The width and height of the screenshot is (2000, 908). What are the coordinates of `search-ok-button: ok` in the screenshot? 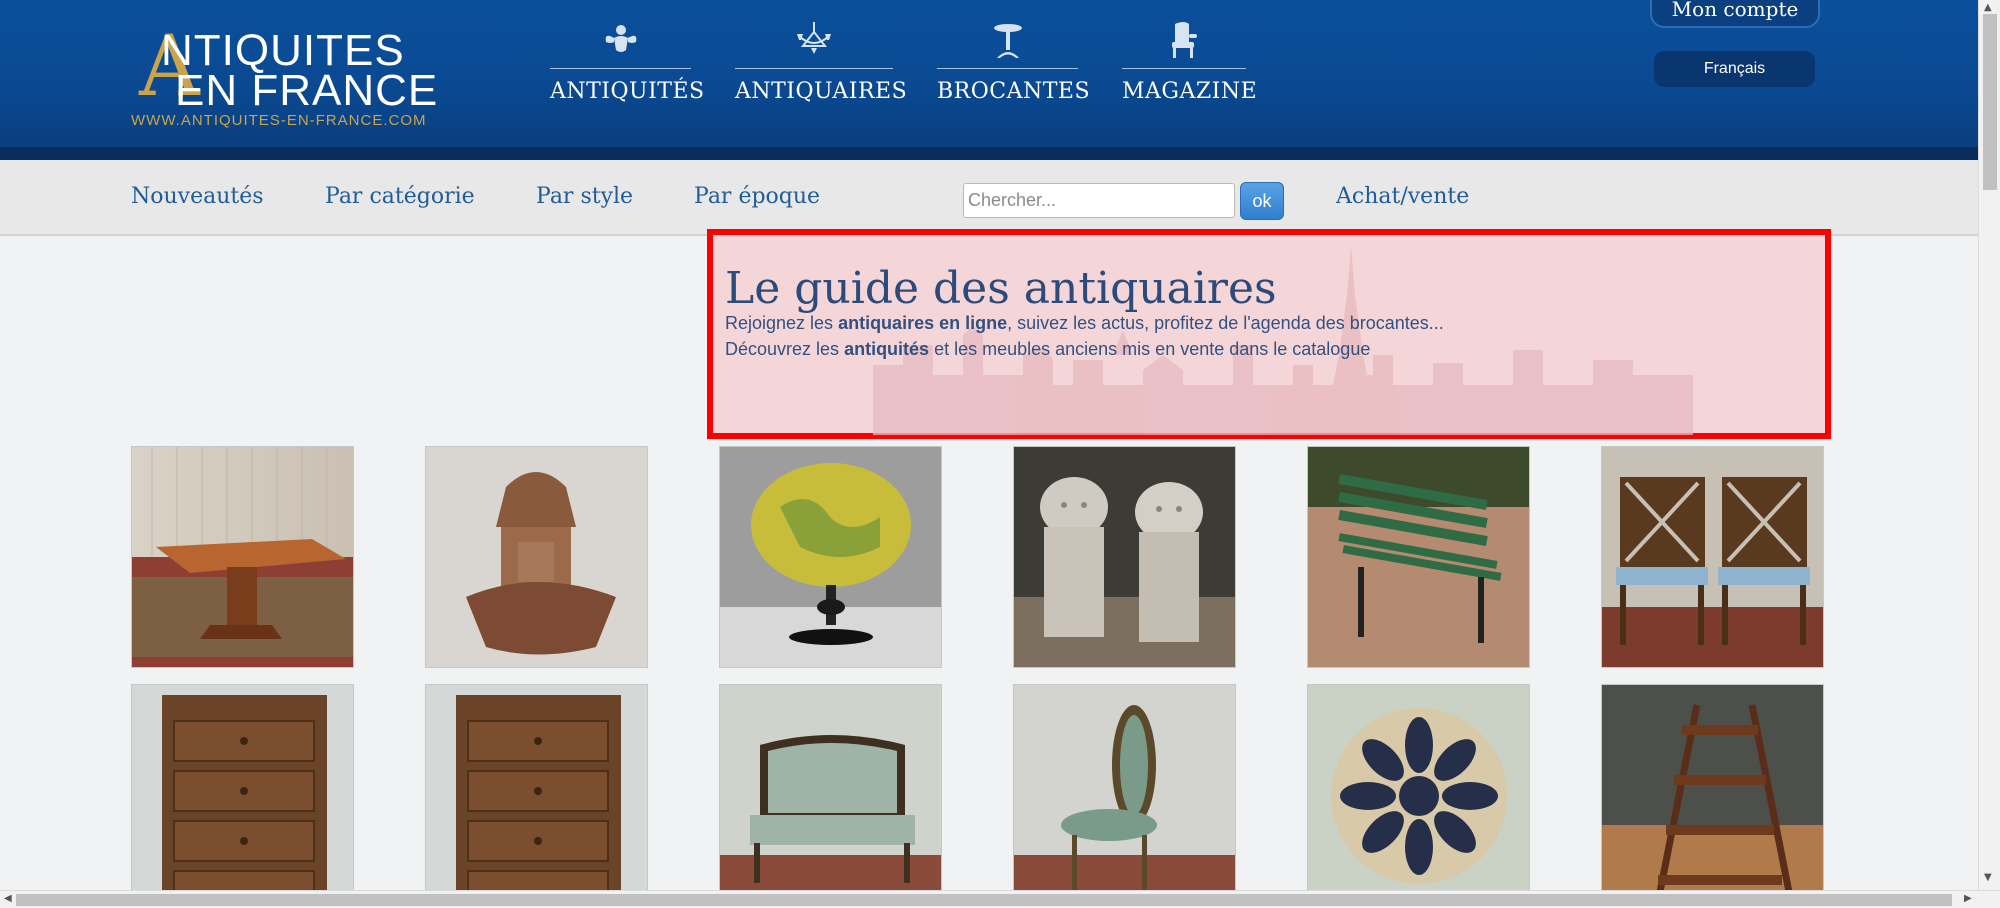 It's located at (1262, 201).